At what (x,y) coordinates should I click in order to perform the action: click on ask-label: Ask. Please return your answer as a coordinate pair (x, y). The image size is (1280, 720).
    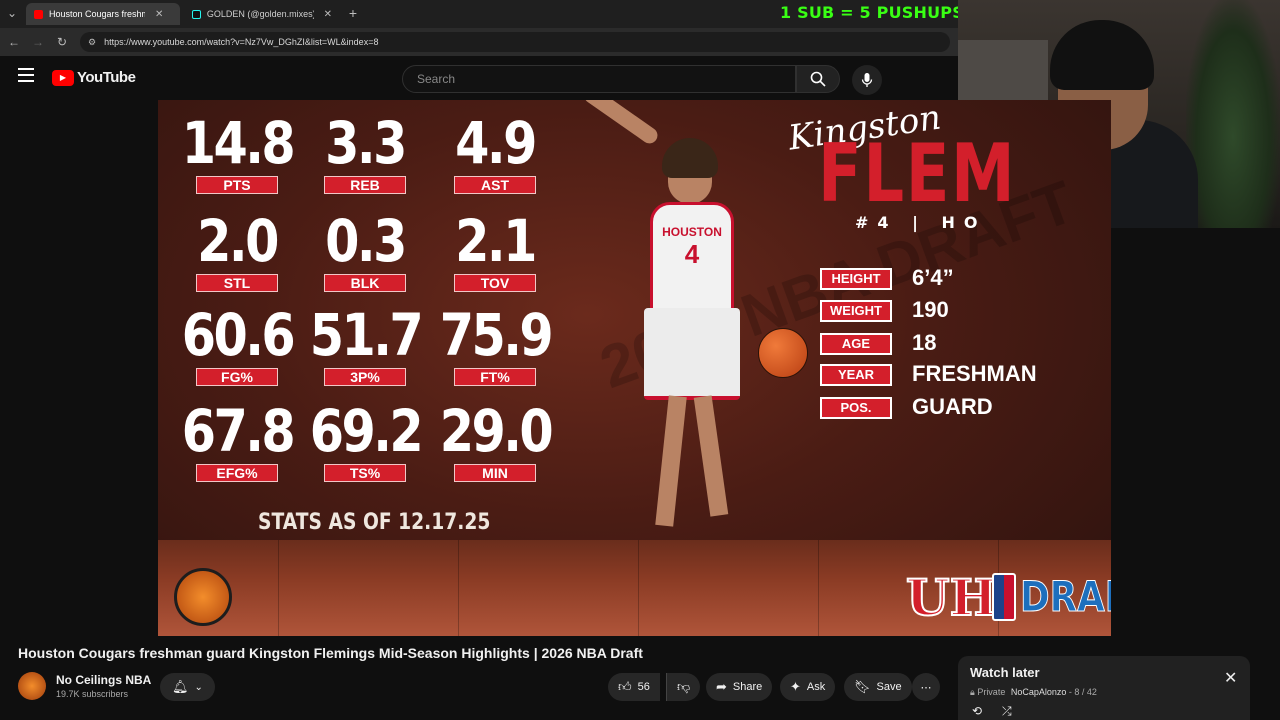
    Looking at the image, I should click on (816, 687).